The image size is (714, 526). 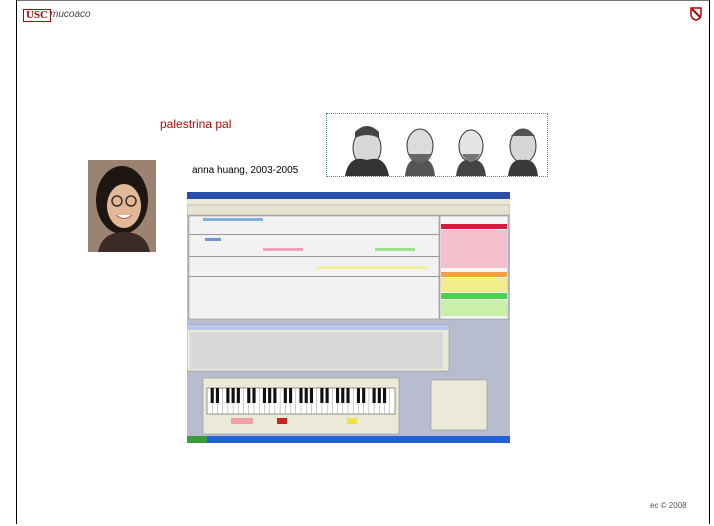 I want to click on shield-icon, so click(x=696, y=14).